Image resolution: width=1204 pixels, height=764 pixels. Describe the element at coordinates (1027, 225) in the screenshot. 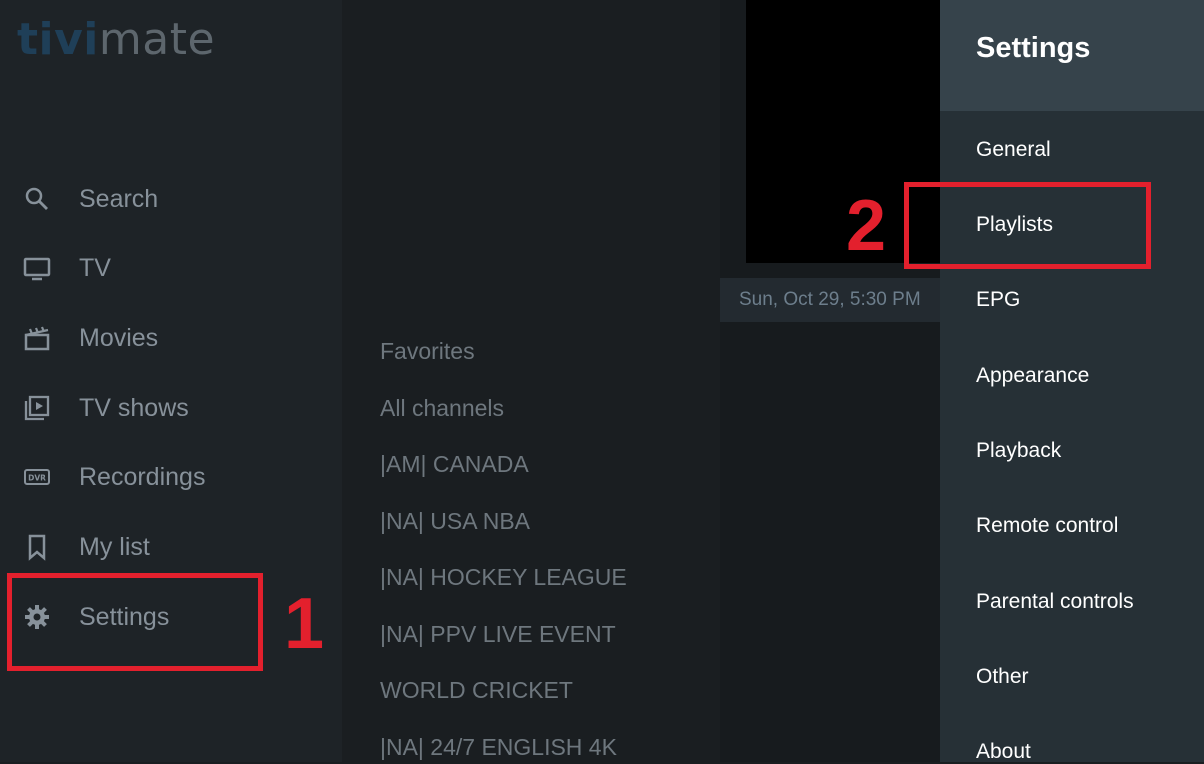

I see `highlight-box-playlists` at that location.